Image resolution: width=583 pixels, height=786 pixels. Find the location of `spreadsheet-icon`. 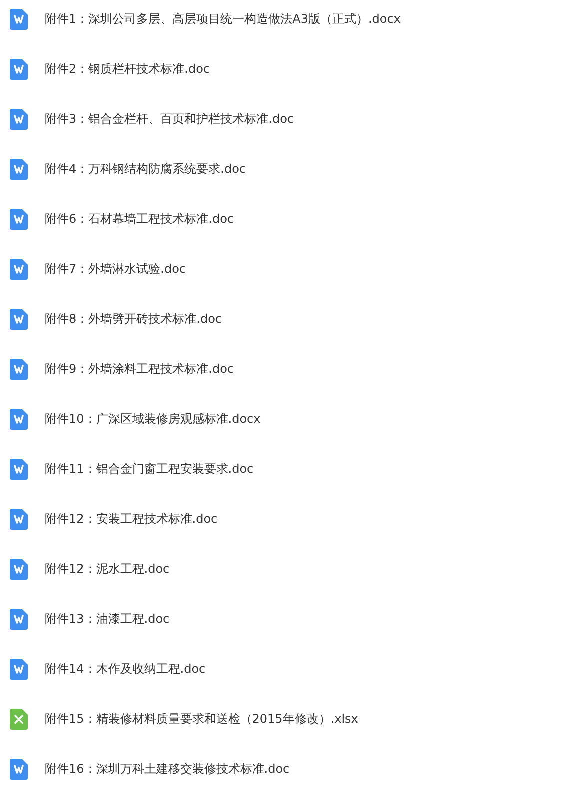

spreadsheet-icon is located at coordinates (19, 719).